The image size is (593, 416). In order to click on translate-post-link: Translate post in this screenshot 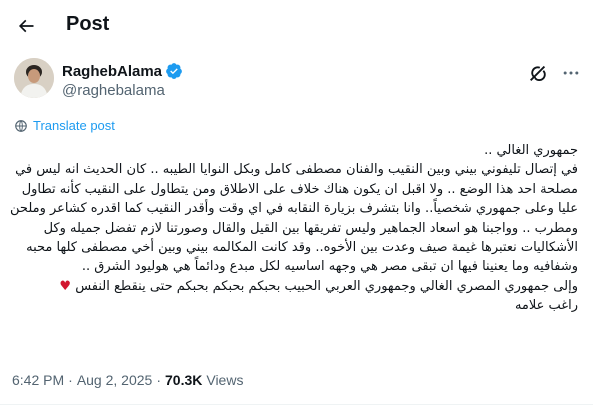, I will do `click(64, 125)`.